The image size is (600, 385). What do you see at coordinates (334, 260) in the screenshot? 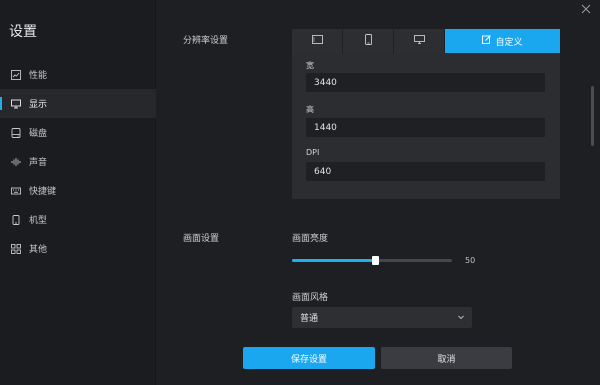
I see `brightness-slider-fill` at bounding box center [334, 260].